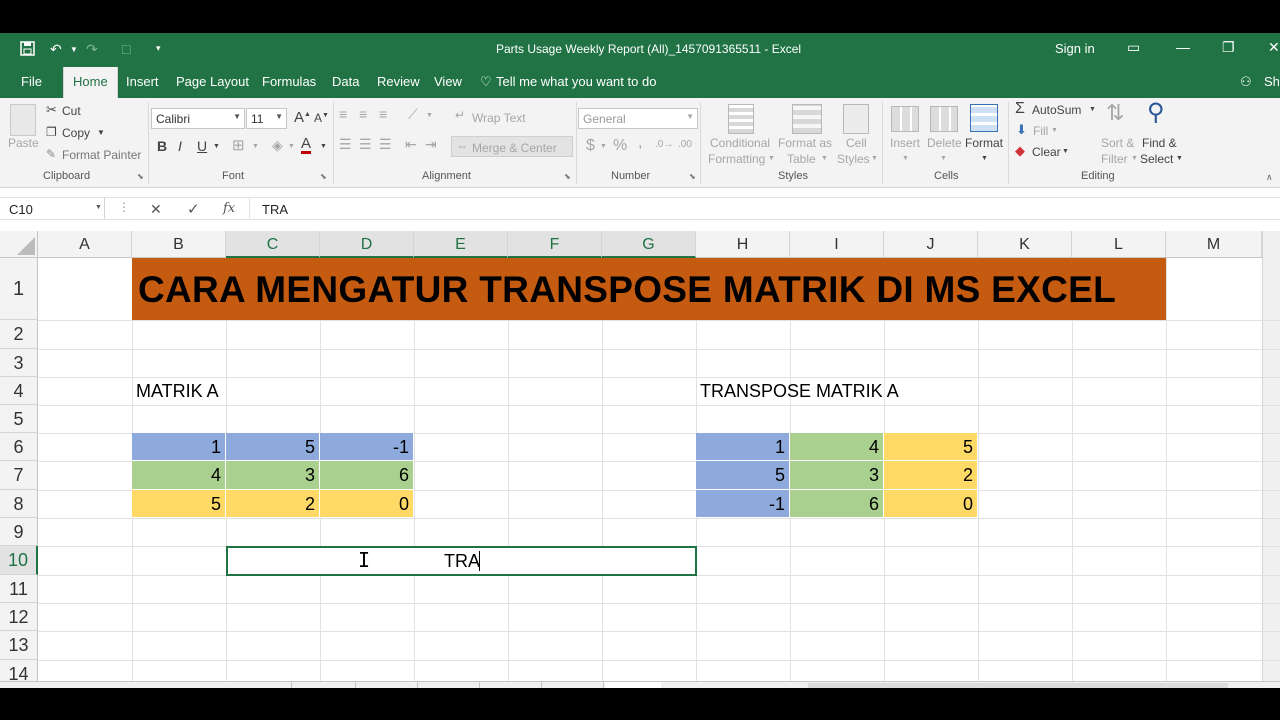  What do you see at coordinates (273, 504) in the screenshot?
I see `matrix-a-cell: 2` at bounding box center [273, 504].